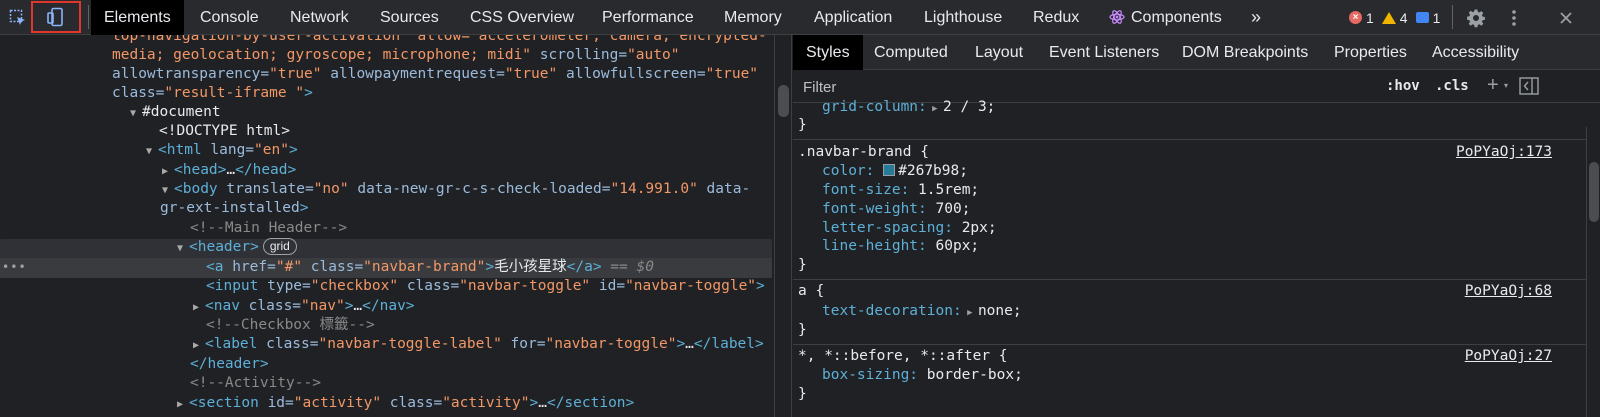  What do you see at coordinates (14, 268) in the screenshot?
I see `more-actions-icon: •••` at bounding box center [14, 268].